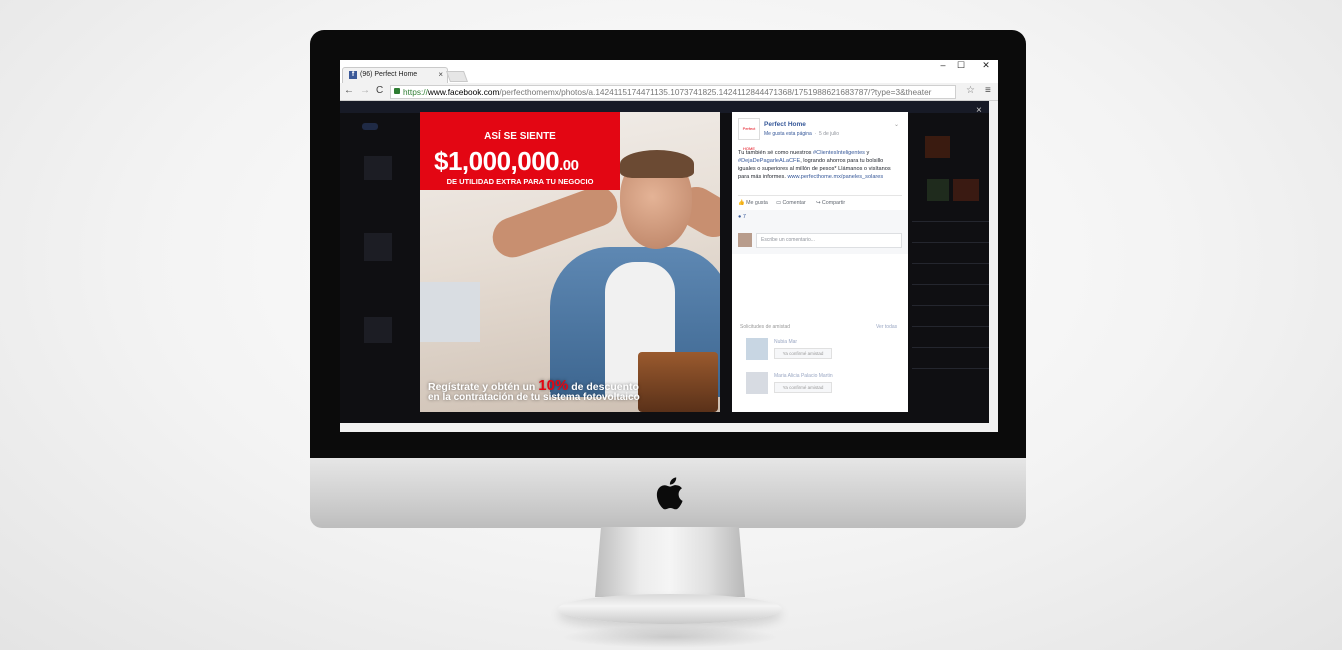  Describe the element at coordinates (785, 124) in the screenshot. I see `page-name-link: Perfect Home` at that location.